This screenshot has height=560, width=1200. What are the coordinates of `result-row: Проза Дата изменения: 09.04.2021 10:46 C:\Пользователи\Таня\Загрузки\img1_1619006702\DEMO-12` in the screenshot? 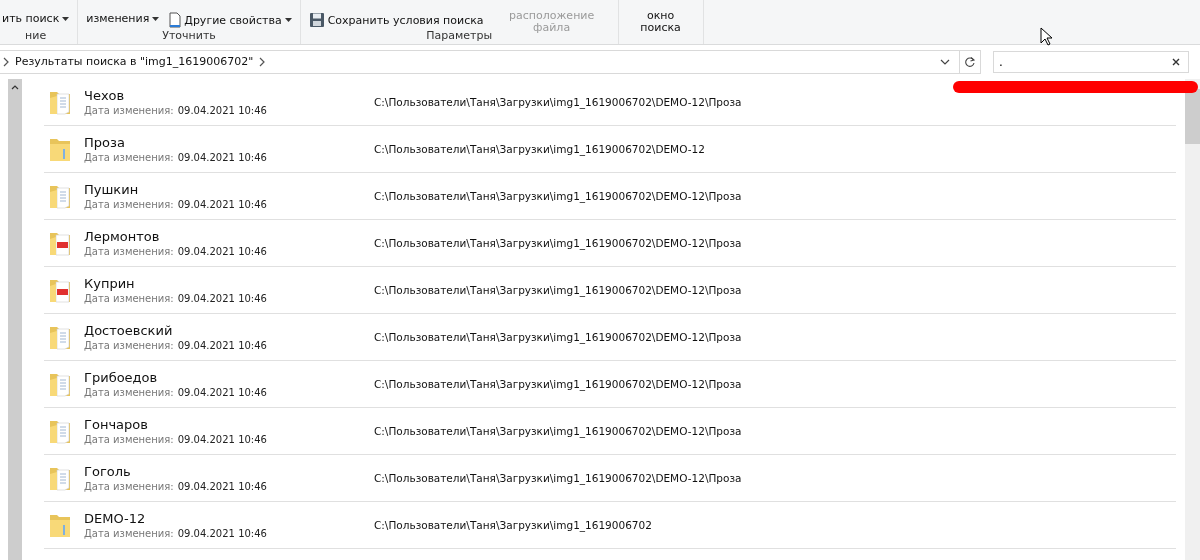 It's located at (610, 149).